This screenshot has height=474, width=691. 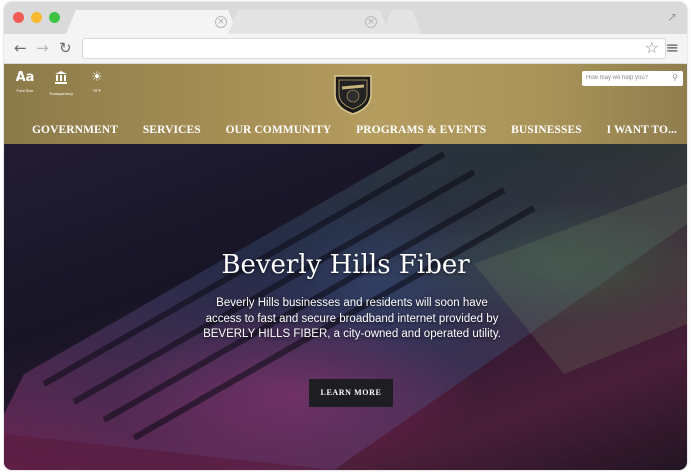 What do you see at coordinates (279, 131) in the screenshot?
I see `nav-our-community: OUR COMMUNITY` at bounding box center [279, 131].